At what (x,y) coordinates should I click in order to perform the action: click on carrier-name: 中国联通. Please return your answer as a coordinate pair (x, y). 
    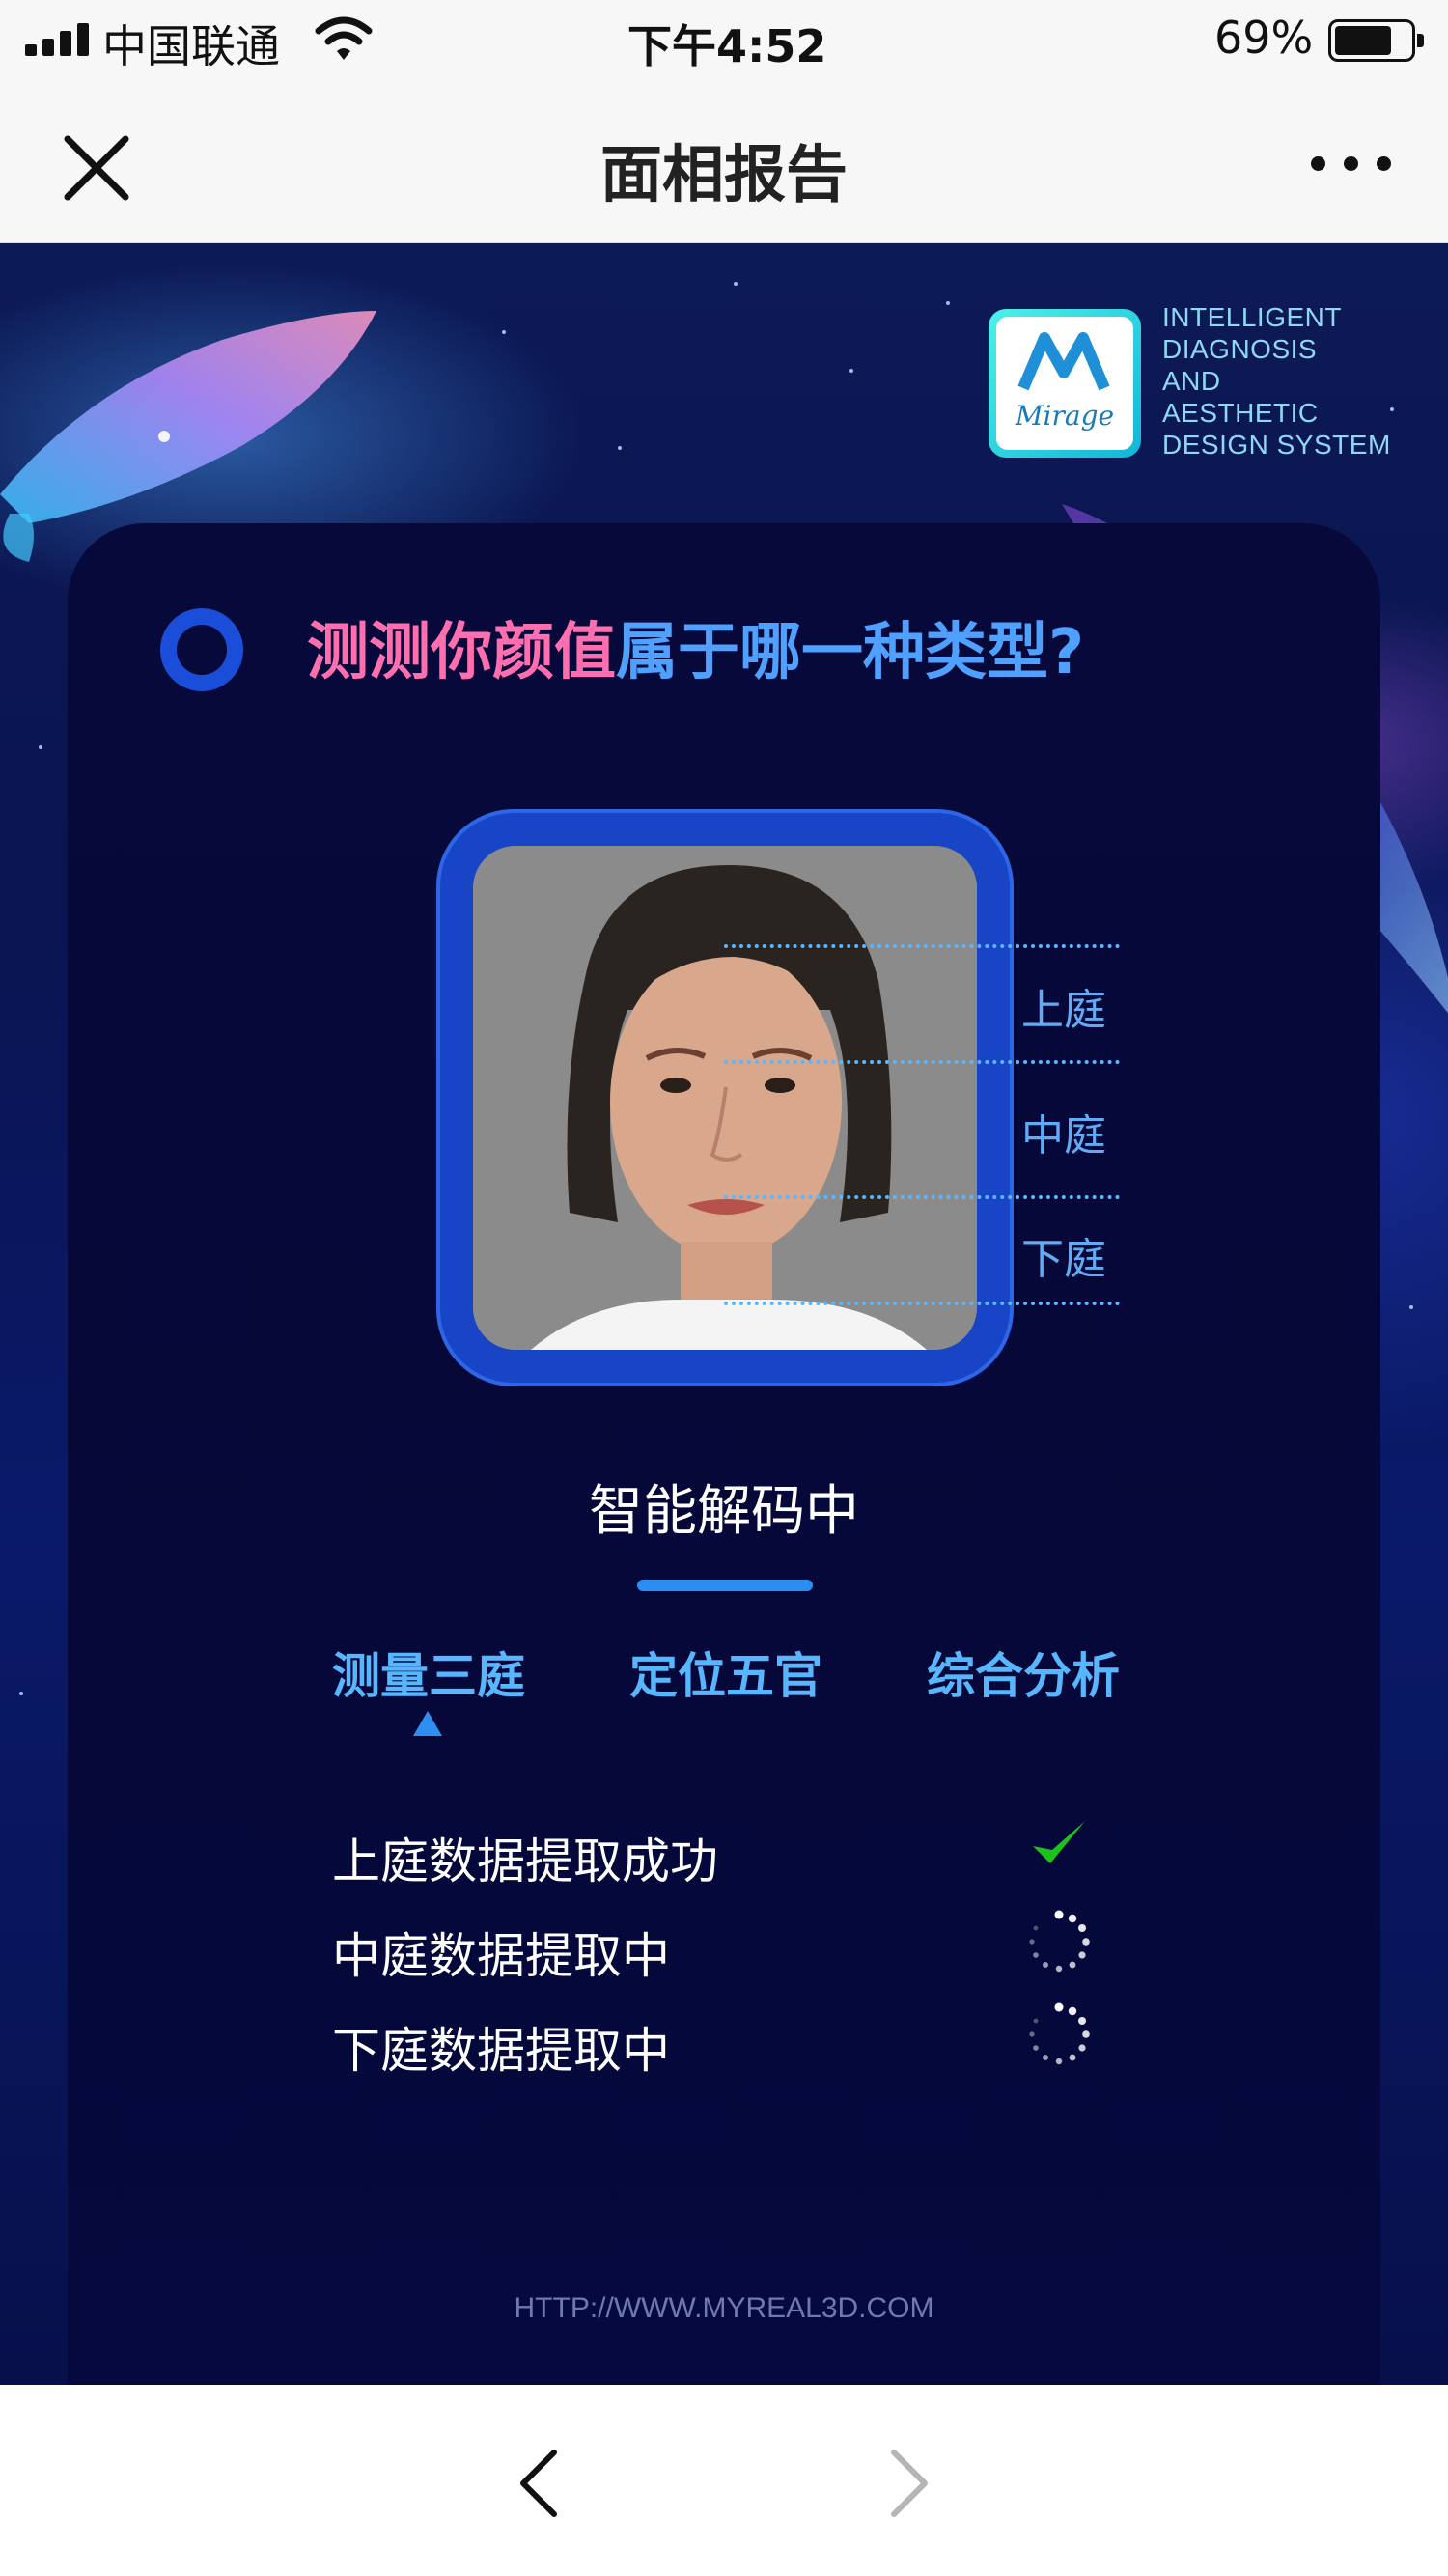
    Looking at the image, I should click on (191, 46).